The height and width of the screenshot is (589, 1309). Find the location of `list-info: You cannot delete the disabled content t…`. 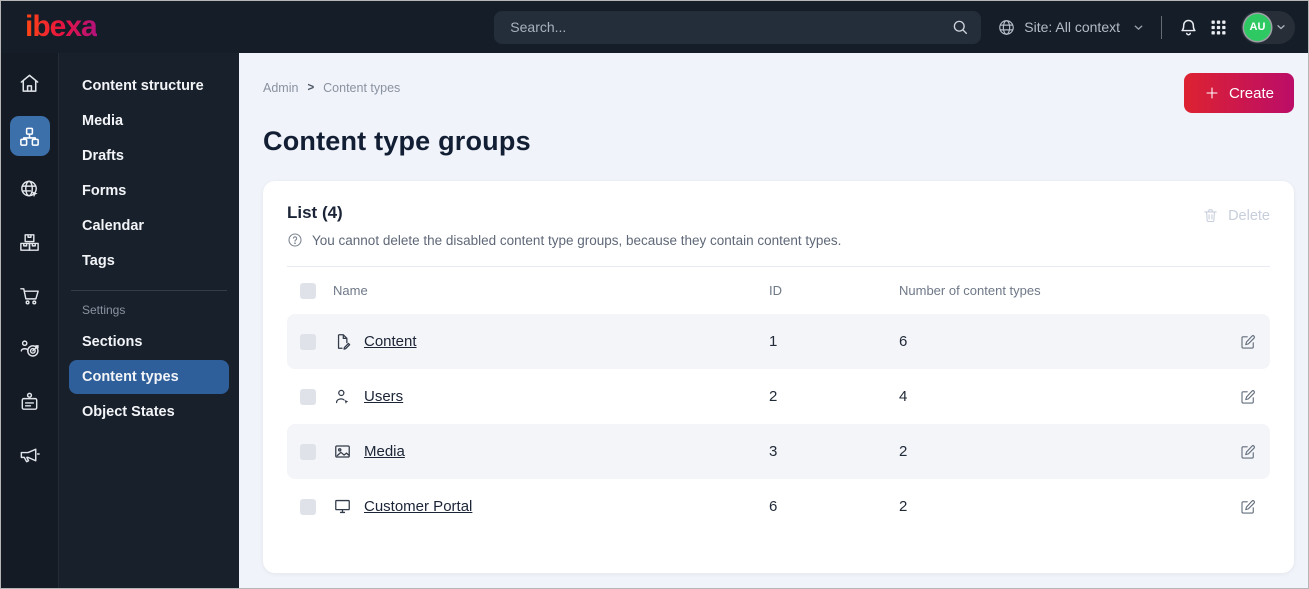

list-info: You cannot delete the disabled content t… is located at coordinates (564, 240).